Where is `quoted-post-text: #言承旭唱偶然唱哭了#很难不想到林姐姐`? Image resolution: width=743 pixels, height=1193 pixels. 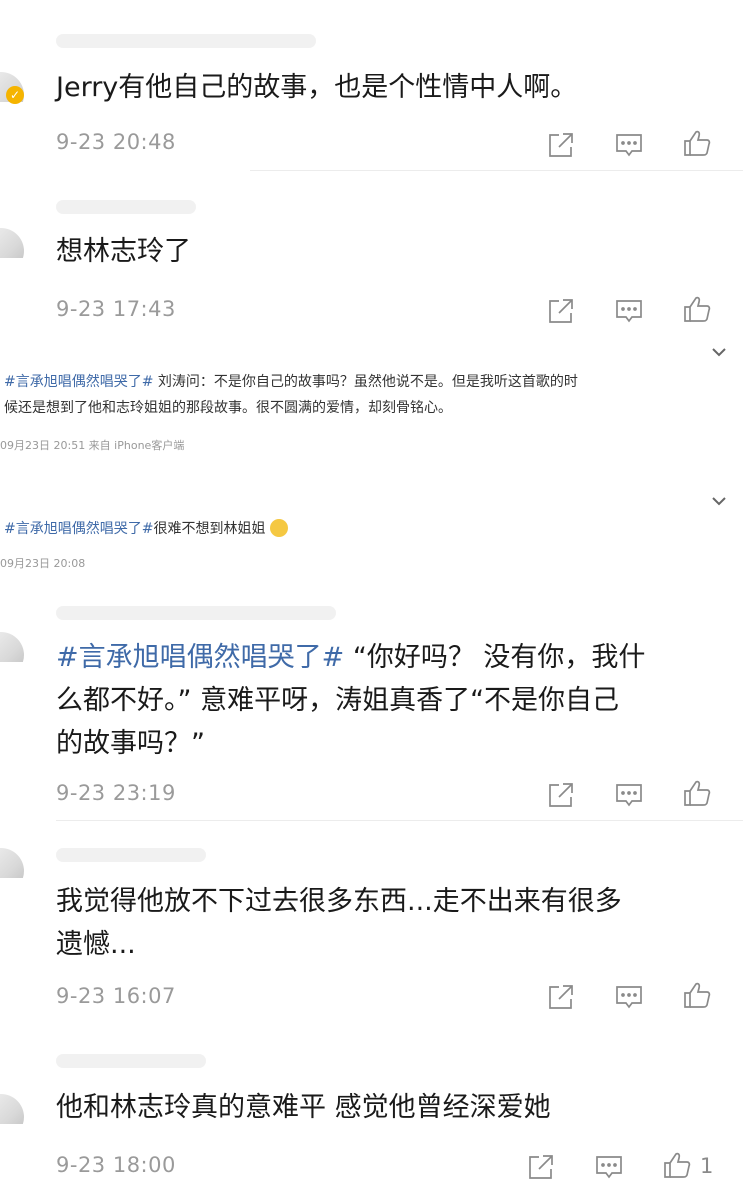
quoted-post-text: #言承旭唱偶然唱哭了#很难不想到林姐姐 is located at coordinates (363, 529).